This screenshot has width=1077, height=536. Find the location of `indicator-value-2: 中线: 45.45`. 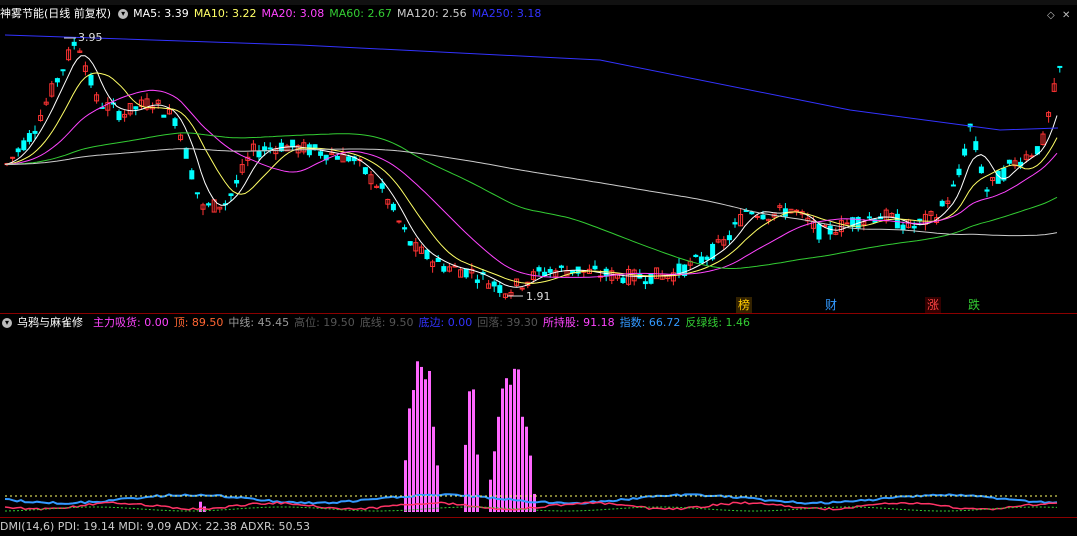

indicator-value-2: 中线: 45.45 is located at coordinates (259, 322).